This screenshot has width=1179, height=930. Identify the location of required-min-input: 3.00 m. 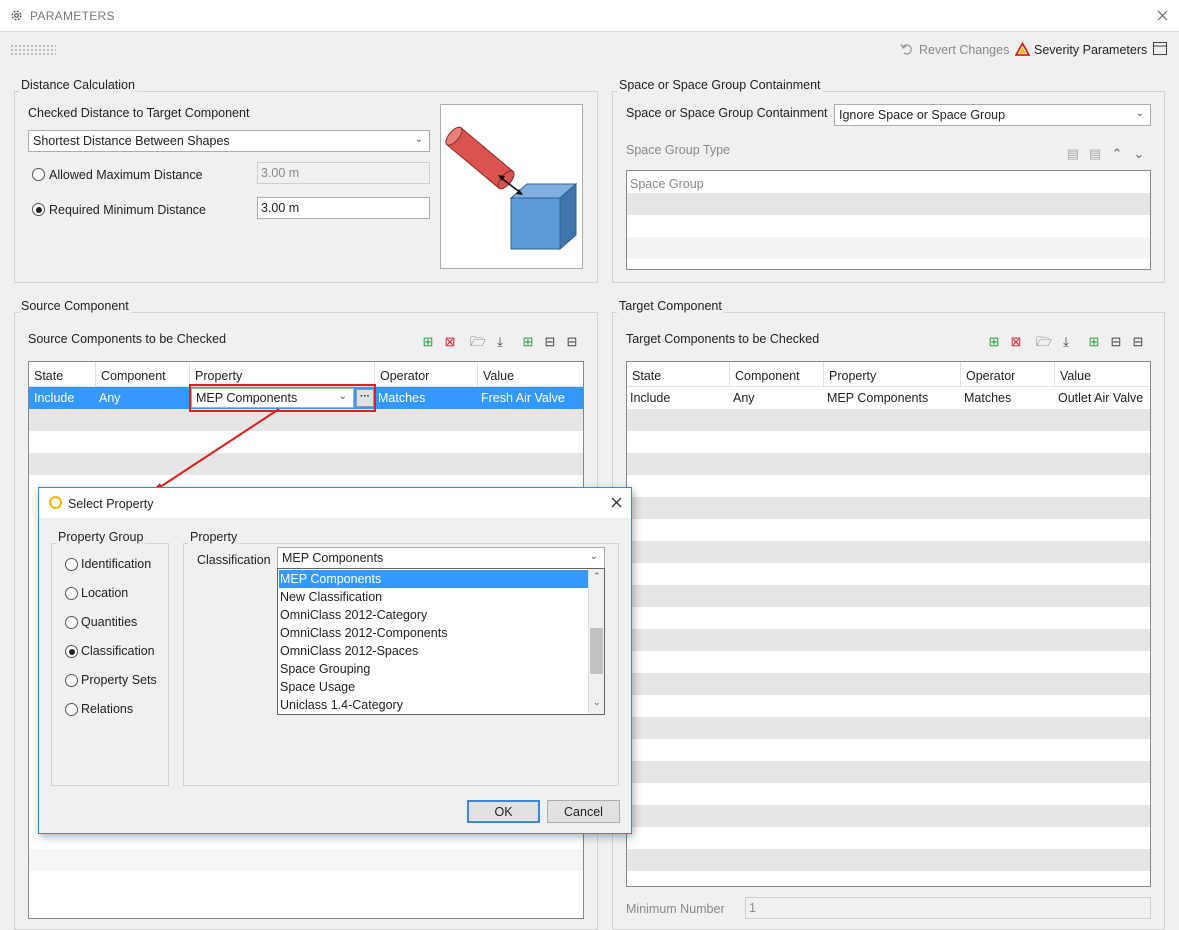
(343, 208).